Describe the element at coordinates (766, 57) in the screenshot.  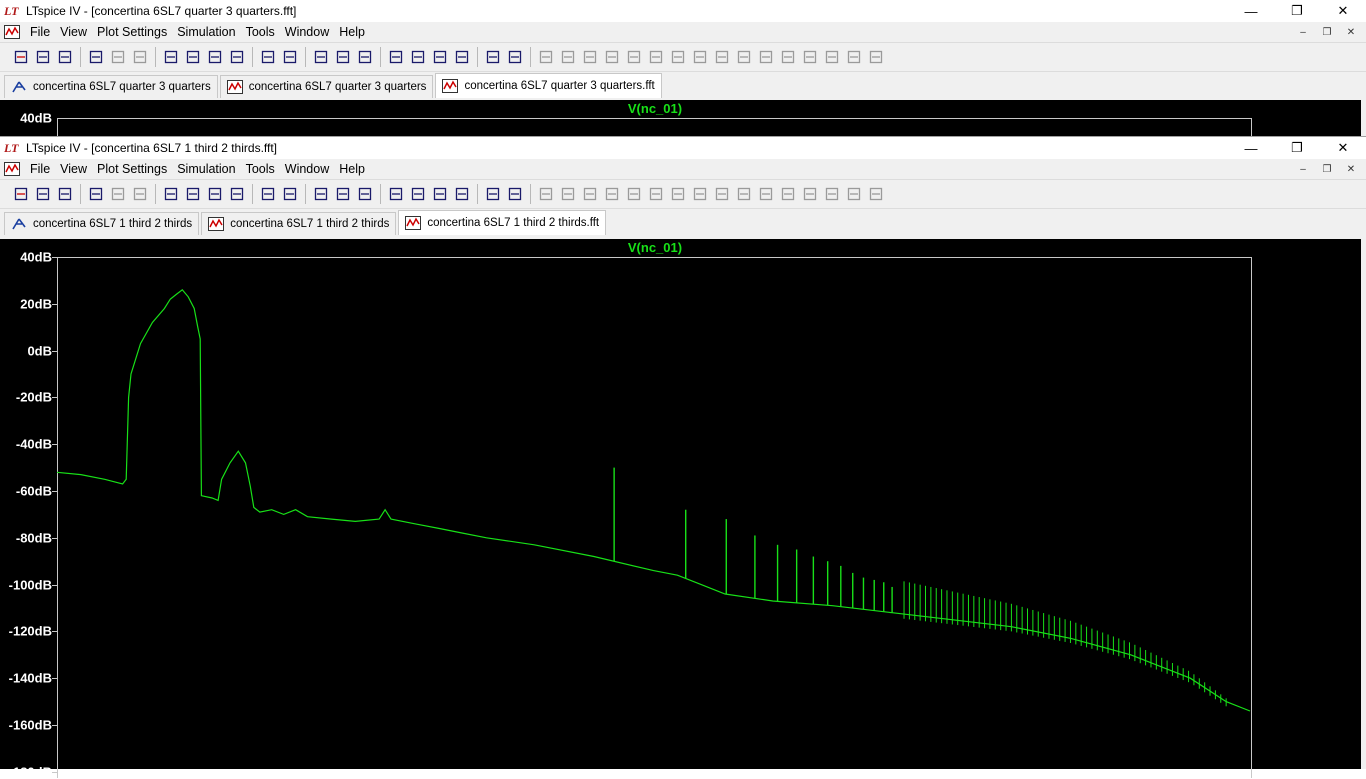
I see `undo-icon` at that location.